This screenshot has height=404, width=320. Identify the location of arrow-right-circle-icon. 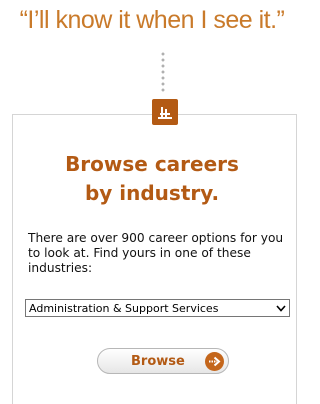
(214, 361).